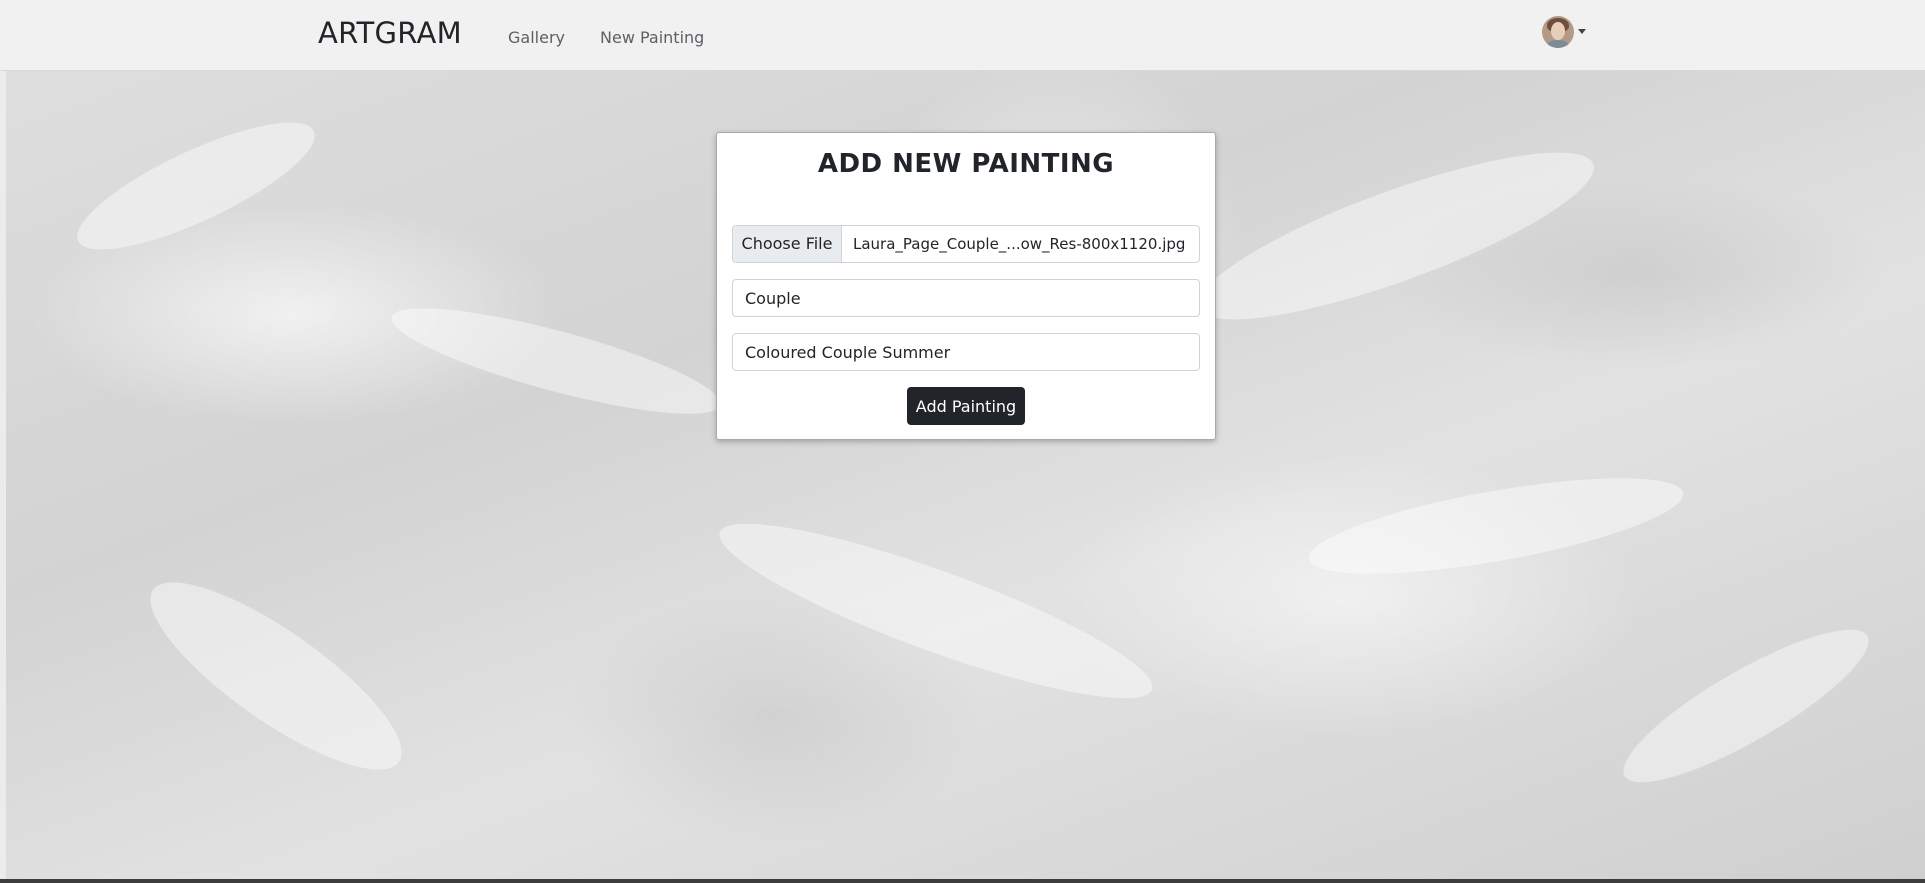  Describe the element at coordinates (1019, 244) in the screenshot. I see `file-name-text: Laura_Page_Couple_...ow_Res-800x1120.jpg` at that location.